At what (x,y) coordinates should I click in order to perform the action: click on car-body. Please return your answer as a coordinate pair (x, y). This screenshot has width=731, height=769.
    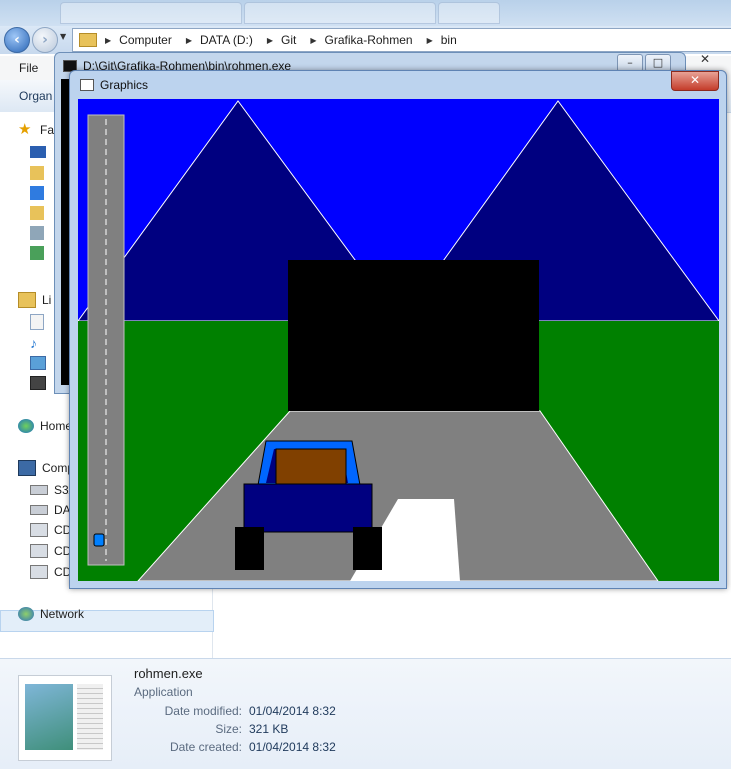
    Looking at the image, I should click on (308, 508).